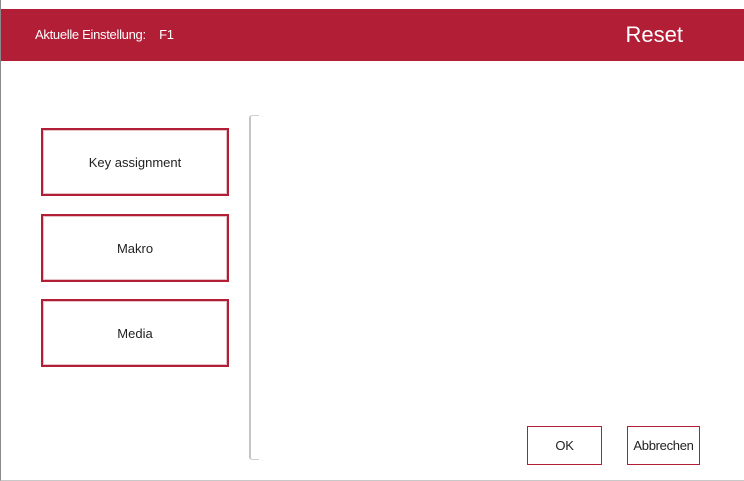 Image resolution: width=744 pixels, height=481 pixels. What do you see at coordinates (663, 445) in the screenshot?
I see `cancel-button: Abbrechen` at bounding box center [663, 445].